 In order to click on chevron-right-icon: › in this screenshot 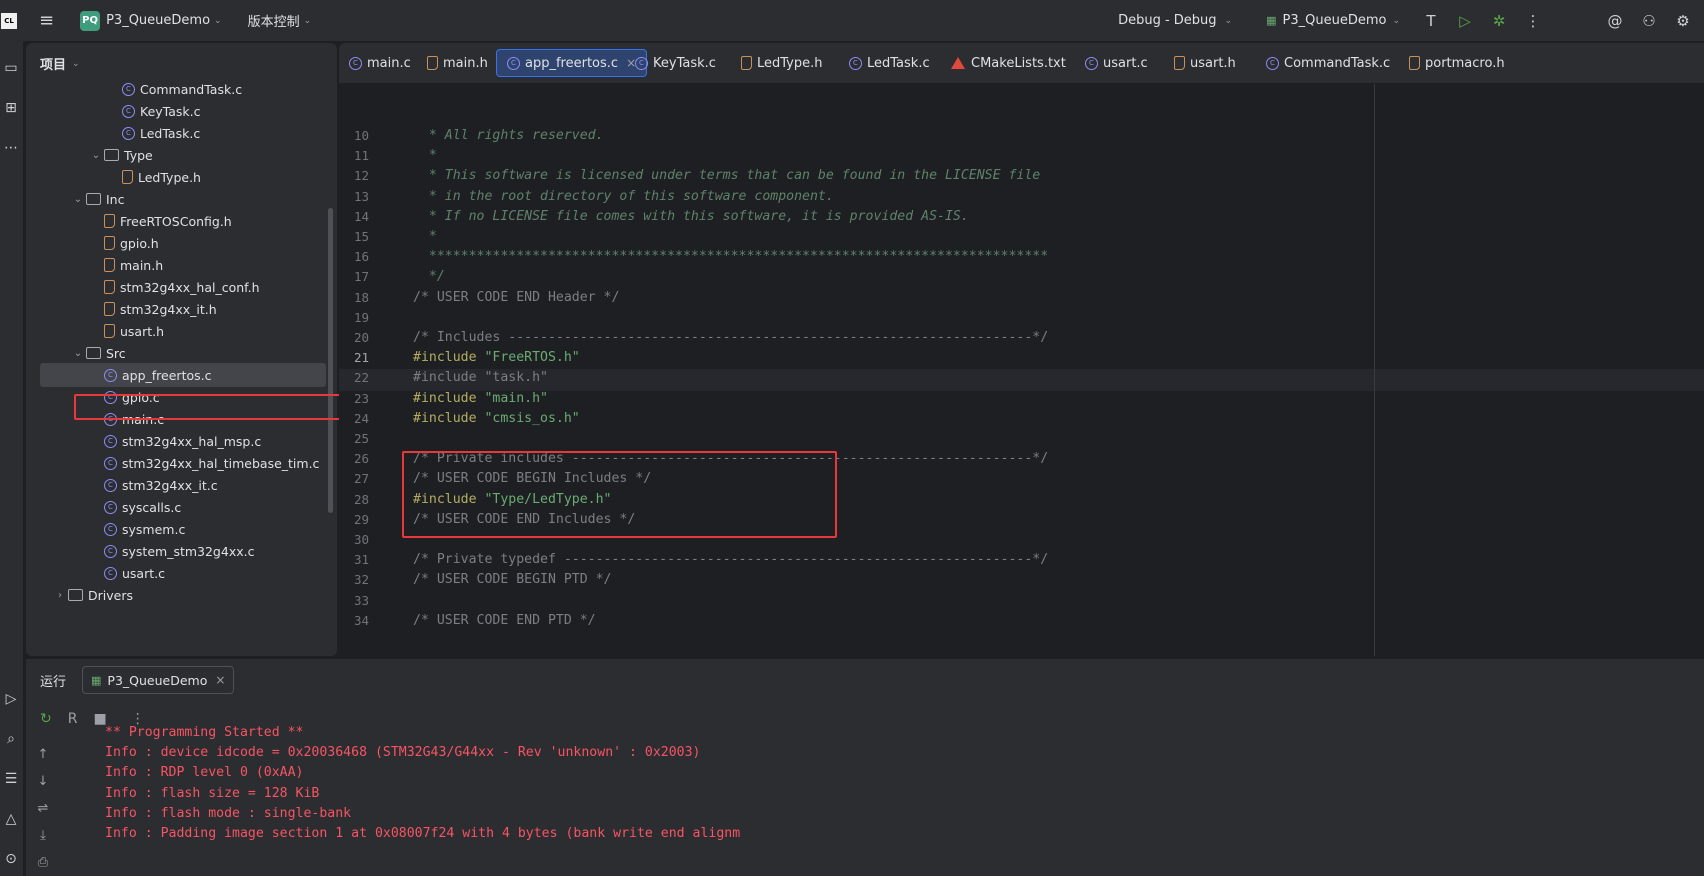, I will do `click(60, 595)`.